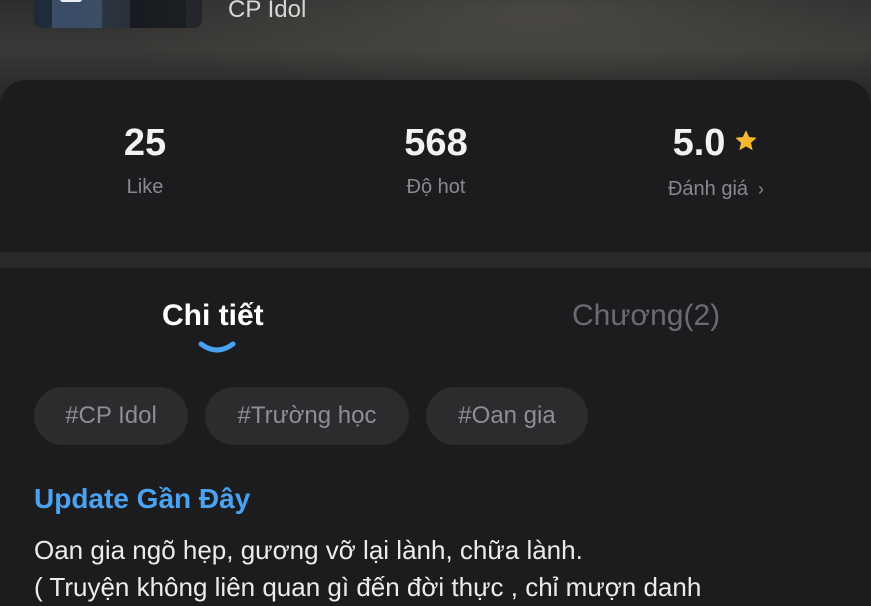 The image size is (871, 606). Describe the element at coordinates (217, 347) in the screenshot. I see `tab-active-indicator` at that location.